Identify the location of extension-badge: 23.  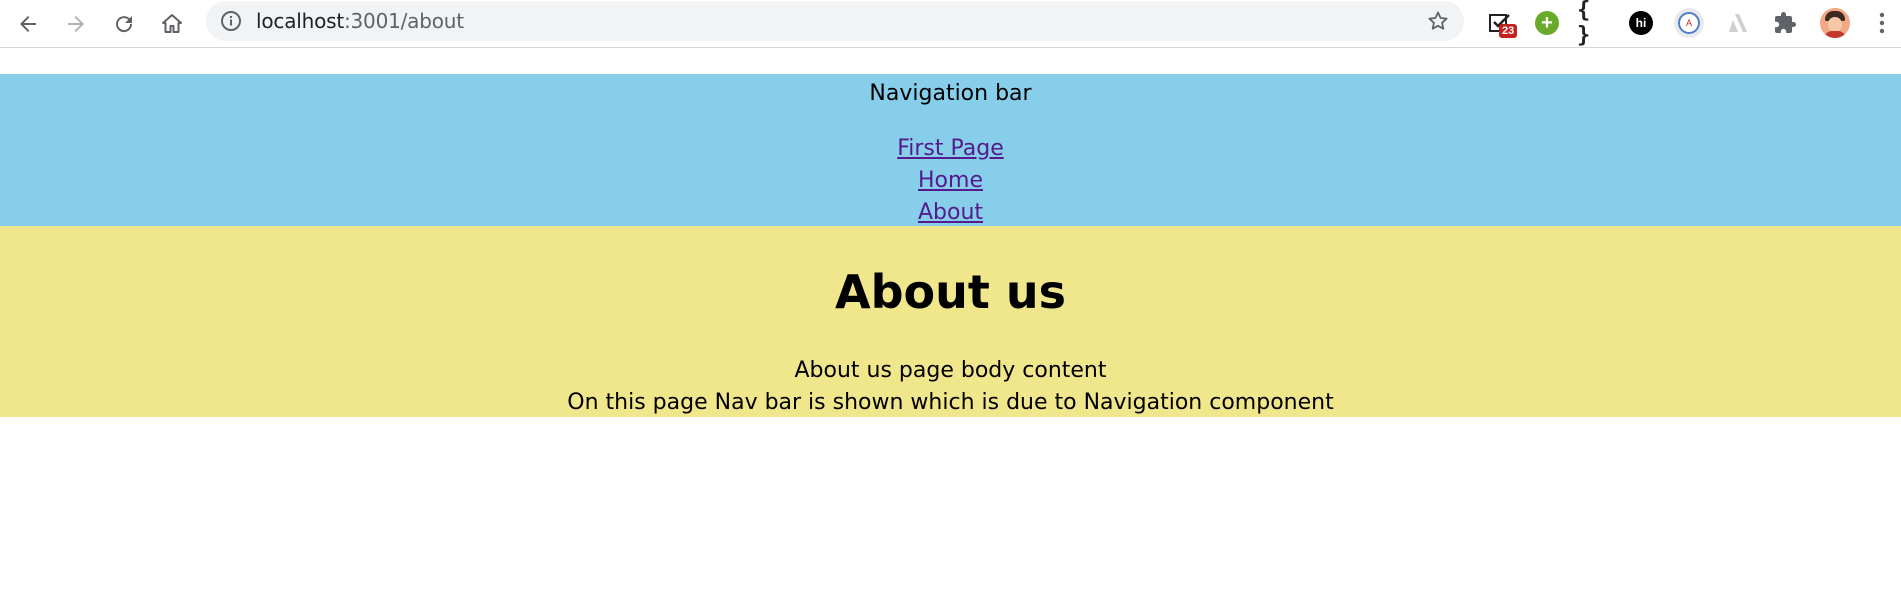
(1508, 31).